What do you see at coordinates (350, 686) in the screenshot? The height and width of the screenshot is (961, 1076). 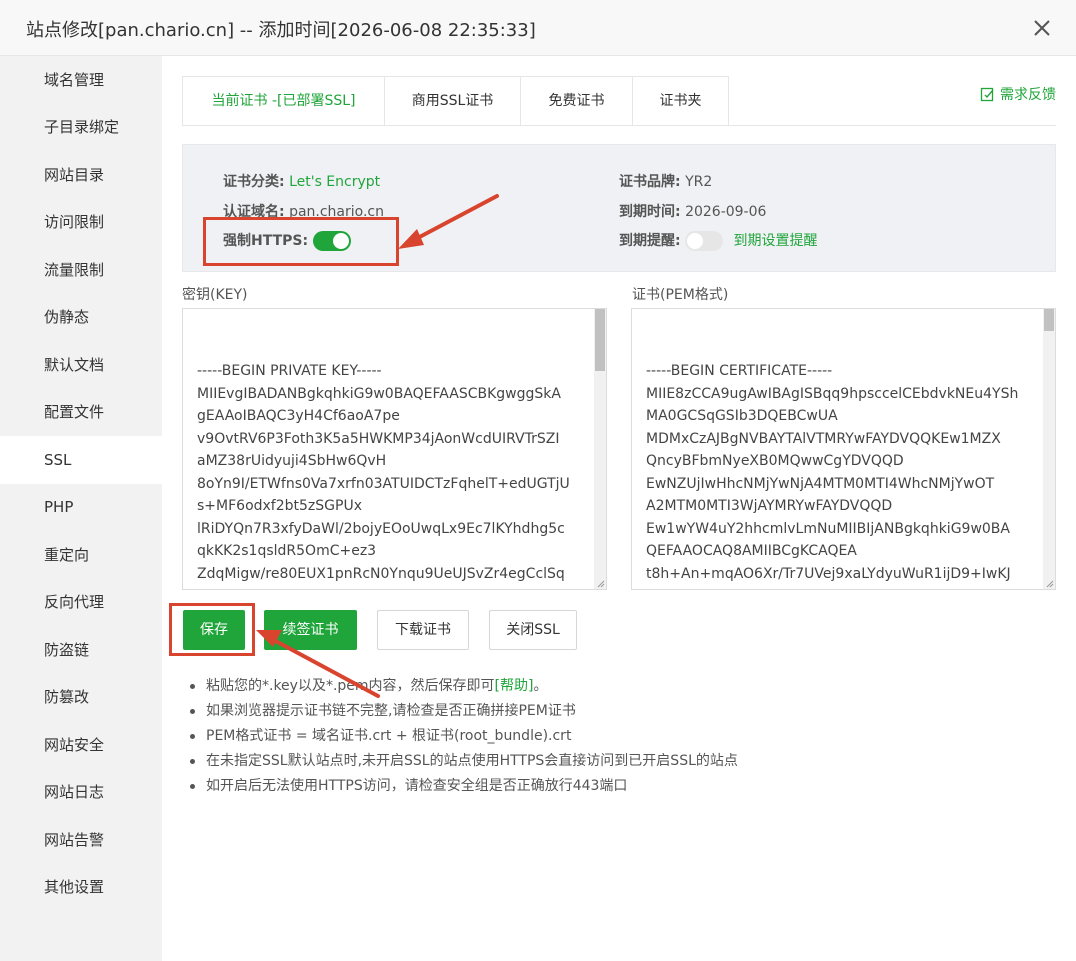 I see `tip1-text: 粘贴您的*.key以及*.pem内容，然后保存即可` at bounding box center [350, 686].